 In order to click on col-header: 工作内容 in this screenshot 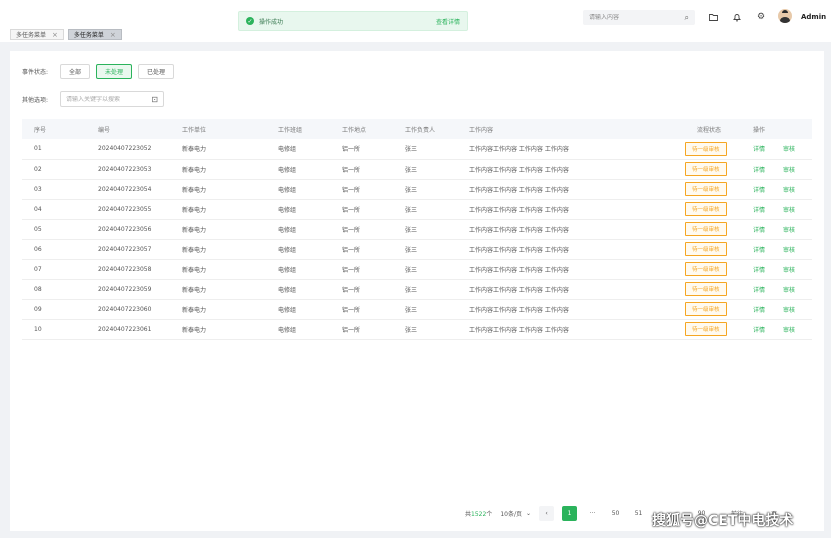, I will do `click(565, 129)`.